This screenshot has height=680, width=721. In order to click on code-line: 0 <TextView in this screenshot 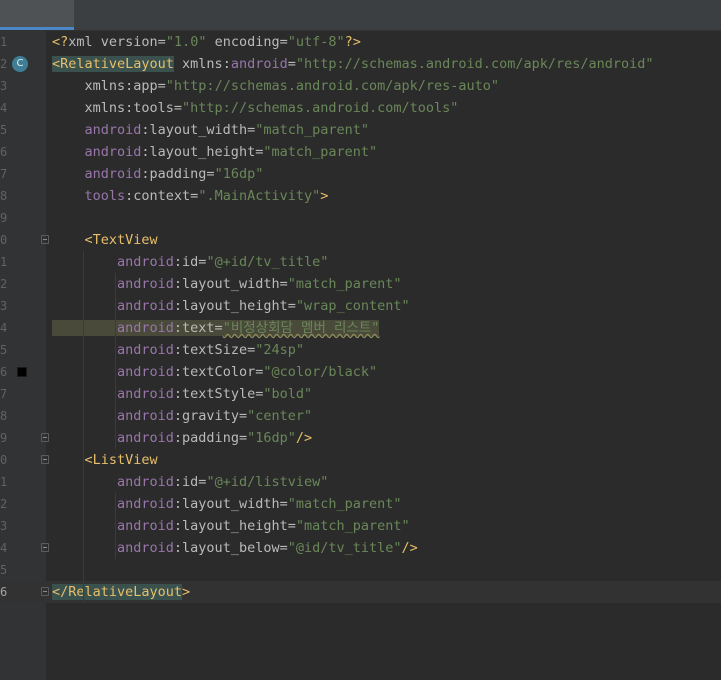, I will do `click(360, 240)`.